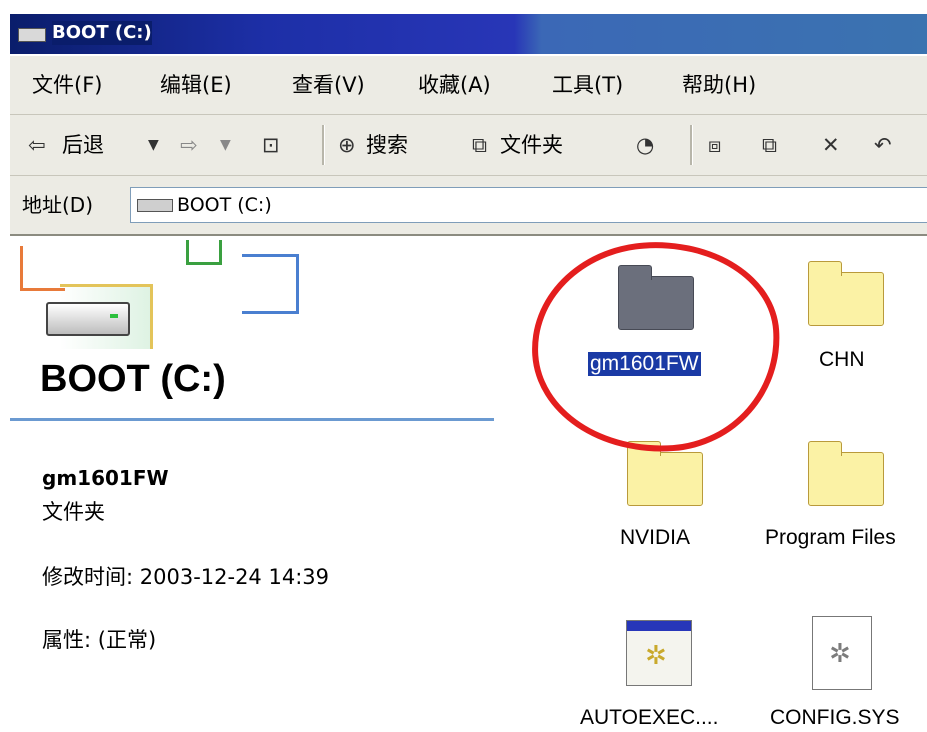 The width and height of the screenshot is (927, 732). Describe the element at coordinates (587, 85) in the screenshot. I see `menu-tools: 工具(T)` at that location.